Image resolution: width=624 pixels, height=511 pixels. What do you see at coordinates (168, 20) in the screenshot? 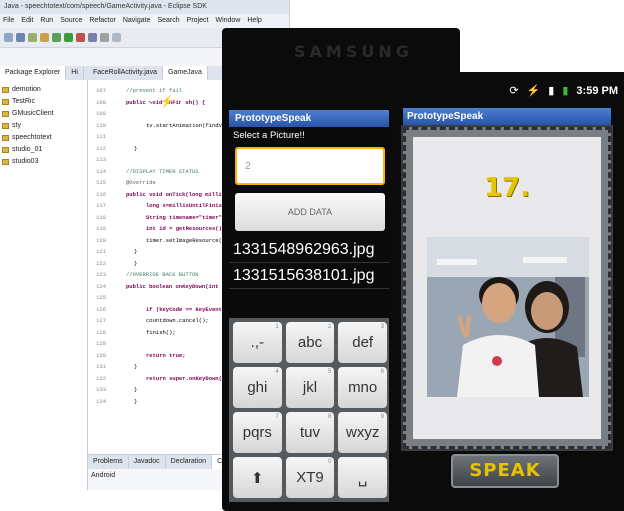
I see `menu-search: Search` at bounding box center [168, 20].